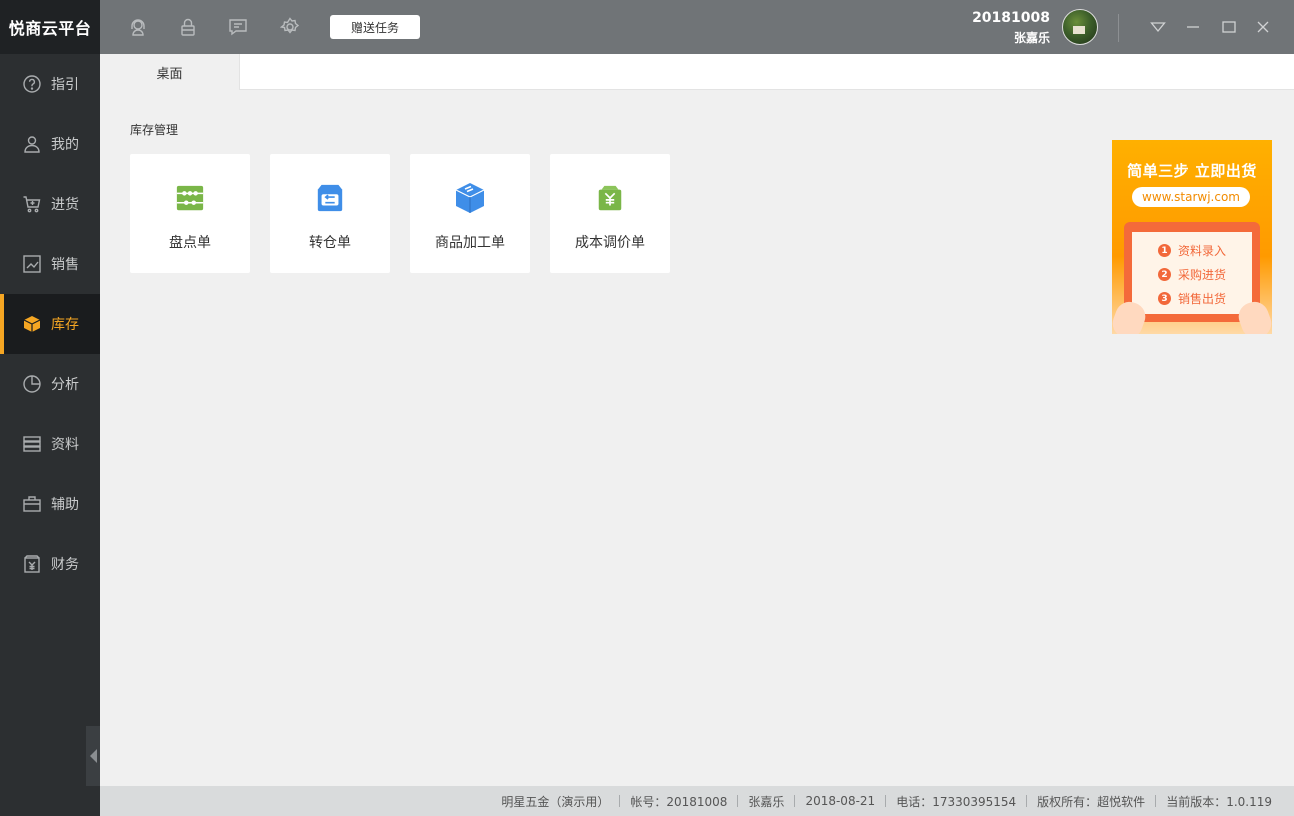  I want to click on toolbox-icon, so click(32, 504).